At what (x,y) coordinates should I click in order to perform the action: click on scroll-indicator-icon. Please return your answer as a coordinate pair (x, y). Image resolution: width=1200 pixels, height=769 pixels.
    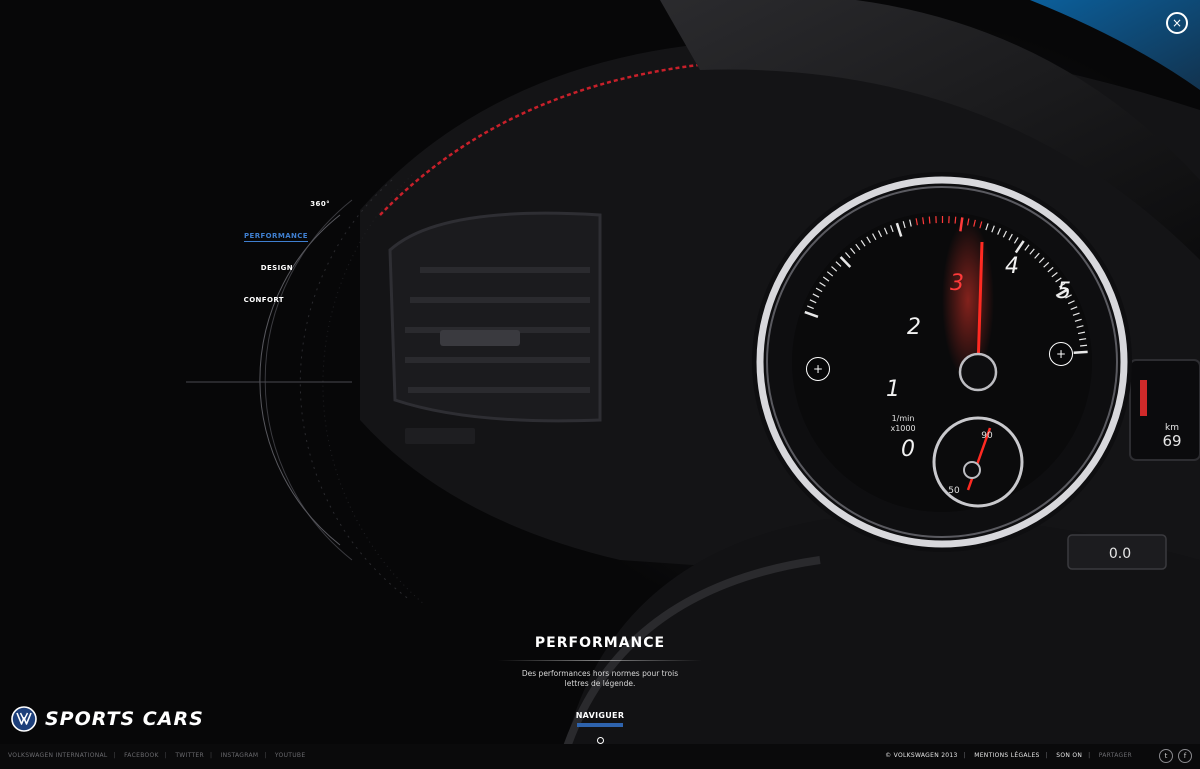
    Looking at the image, I should click on (600, 740).